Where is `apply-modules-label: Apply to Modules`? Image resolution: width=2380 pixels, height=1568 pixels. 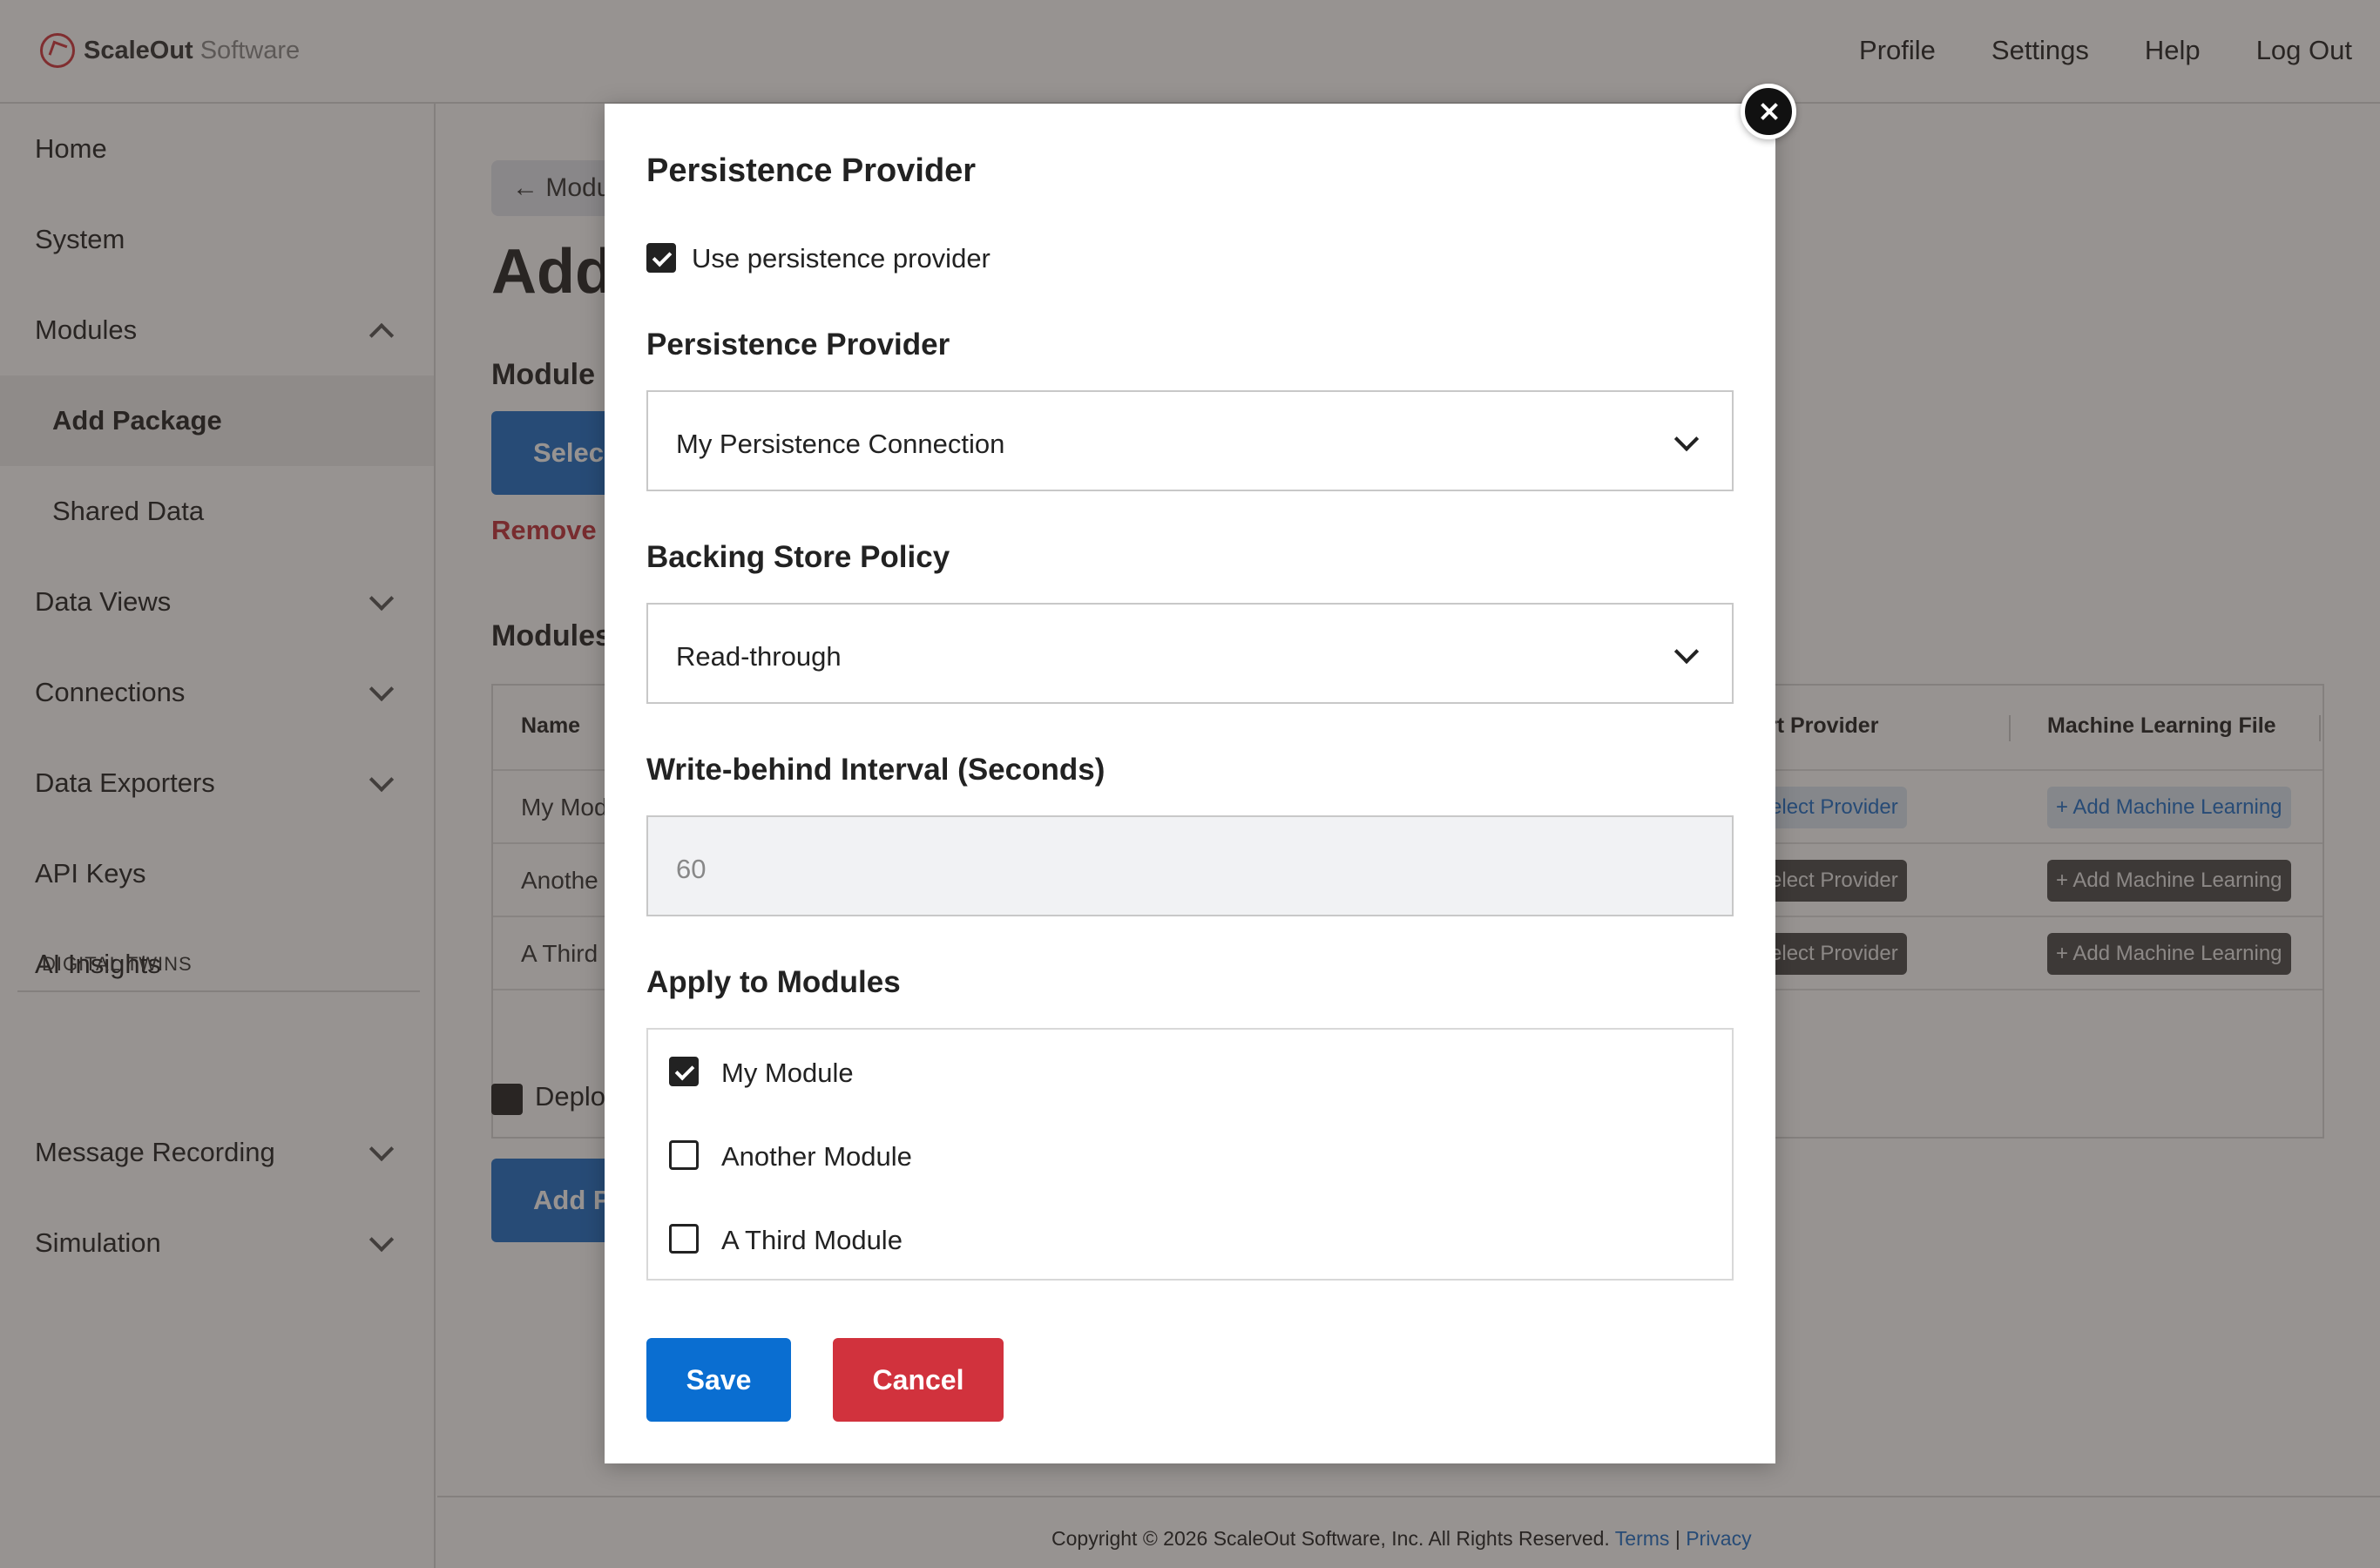
apply-modules-label: Apply to Modules is located at coordinates (773, 982).